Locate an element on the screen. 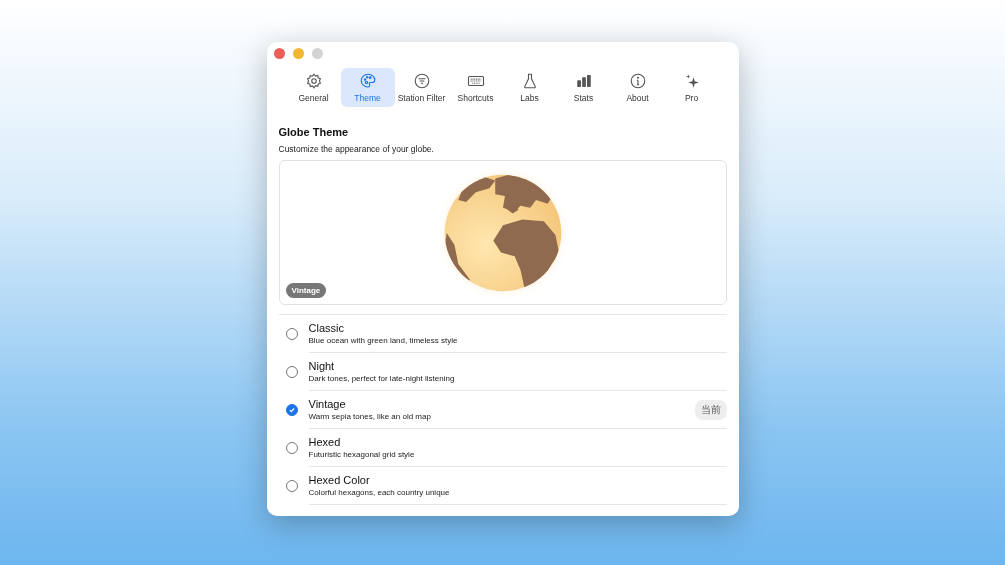 The height and width of the screenshot is (565, 1005). toolbar-tab: Station Filter is located at coordinates (421, 87).